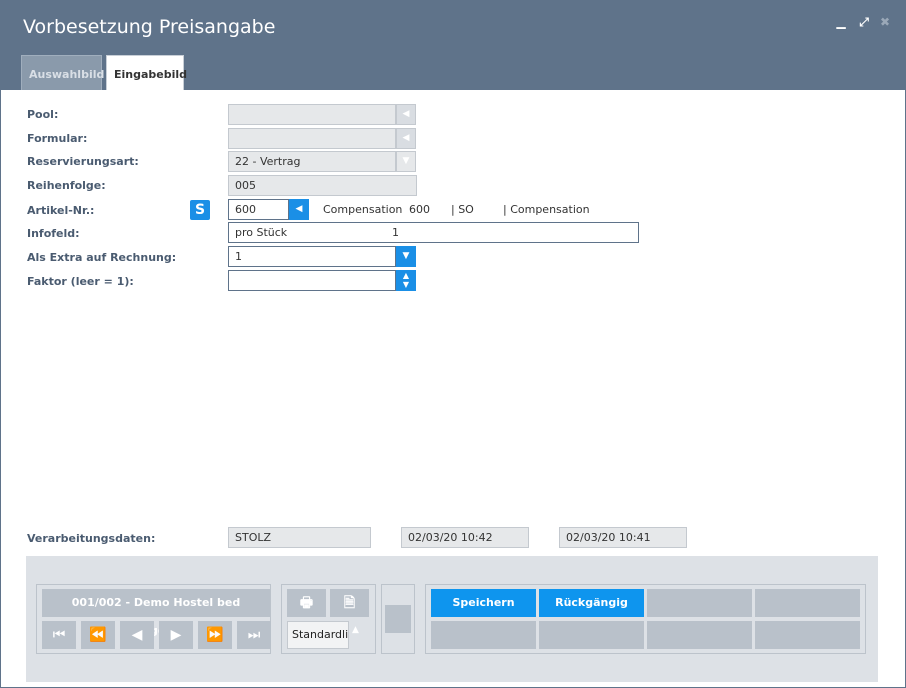 The width and height of the screenshot is (906, 688). Describe the element at coordinates (419, 209) in the screenshot. I see `artikel-desc-2: 600` at that location.